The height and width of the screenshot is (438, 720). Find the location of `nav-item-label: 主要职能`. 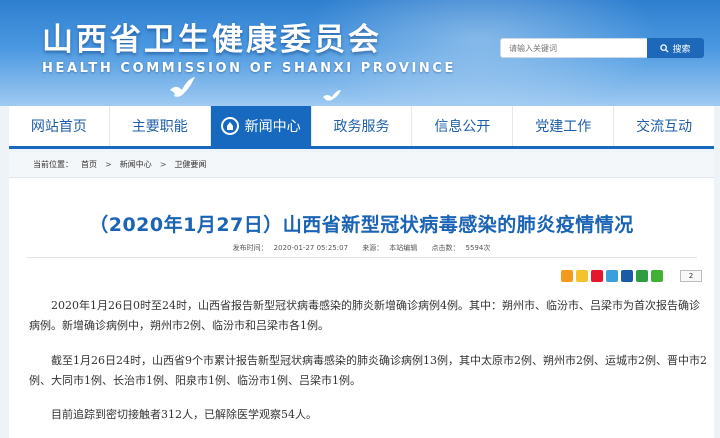

nav-item-label: 主要职能 is located at coordinates (159, 127).